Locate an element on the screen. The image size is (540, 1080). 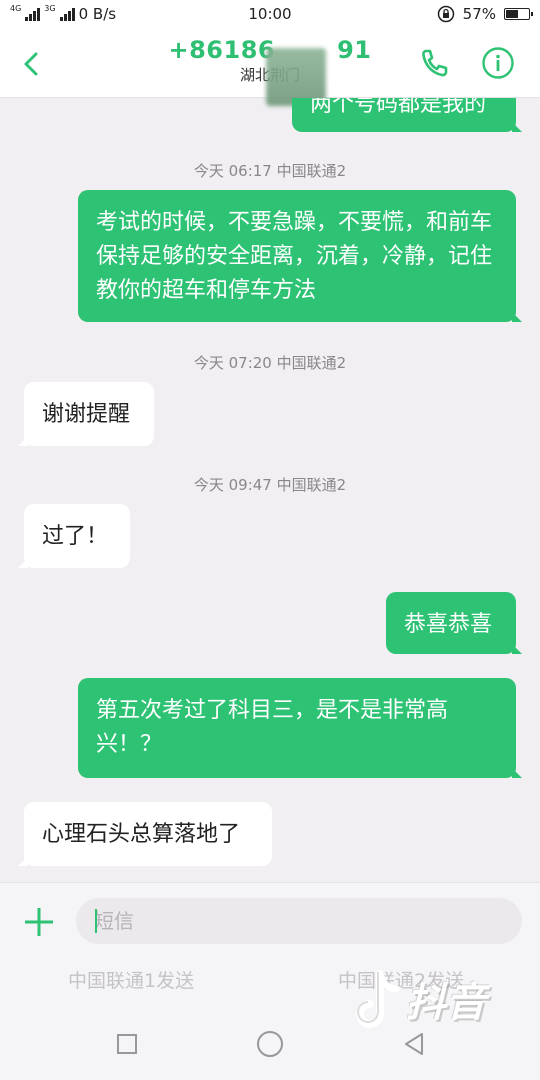
contact-number-start: +86186 is located at coordinates (222, 50).